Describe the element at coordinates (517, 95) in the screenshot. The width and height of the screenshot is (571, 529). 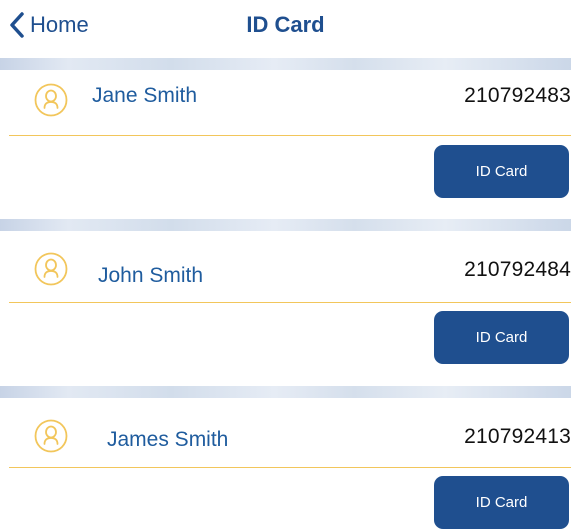
I see `member-id-number: 210792483` at that location.